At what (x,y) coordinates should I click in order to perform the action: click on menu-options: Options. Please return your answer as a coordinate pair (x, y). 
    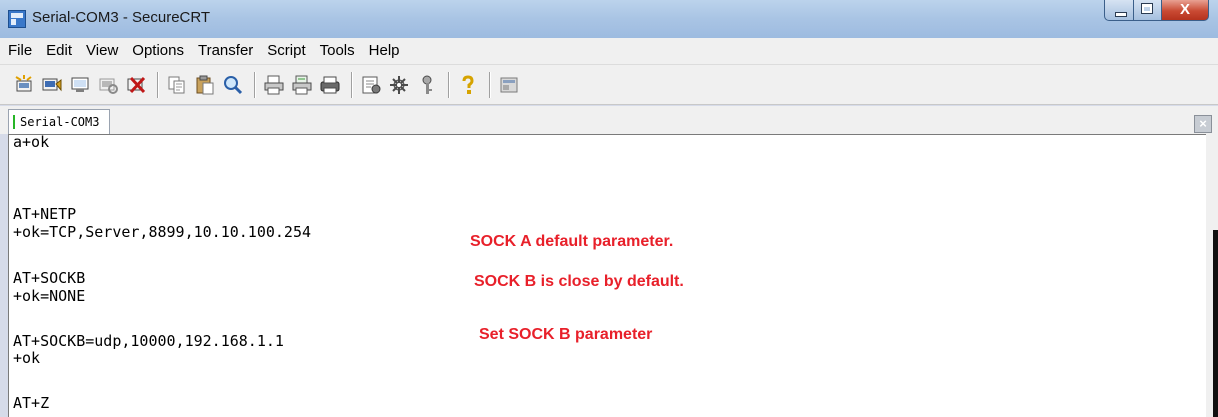
    Looking at the image, I should click on (158, 51).